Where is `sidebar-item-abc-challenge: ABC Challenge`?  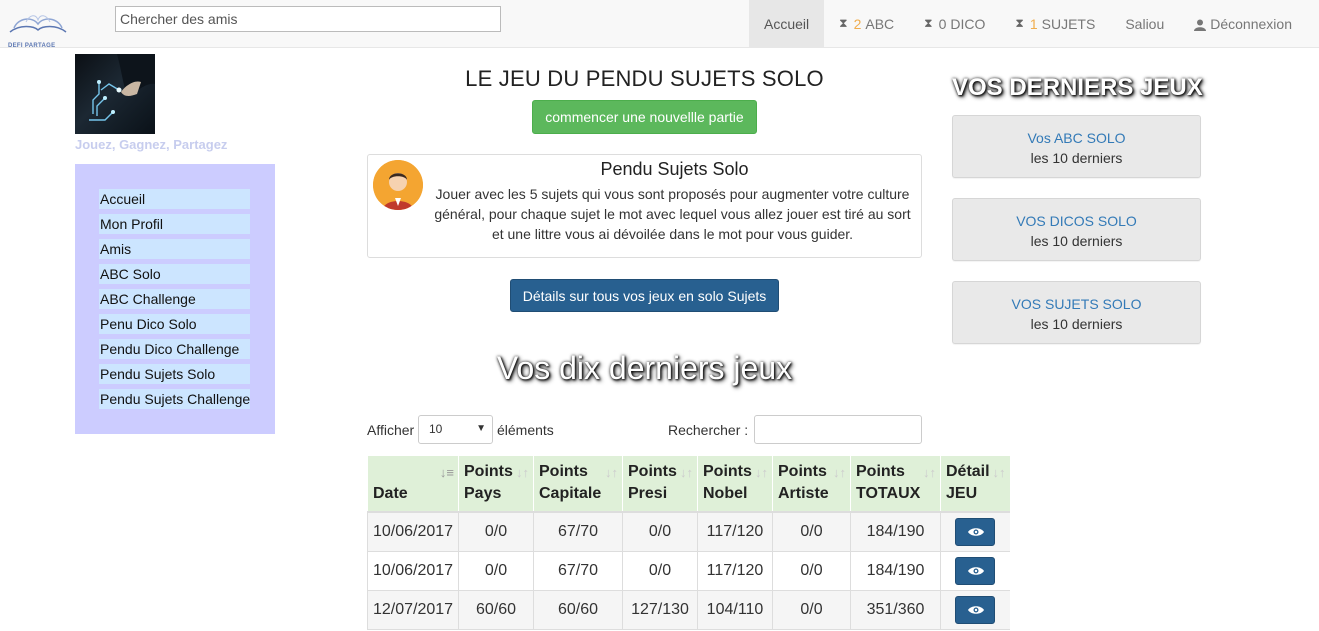 sidebar-item-abc-challenge: ABC Challenge is located at coordinates (174, 299).